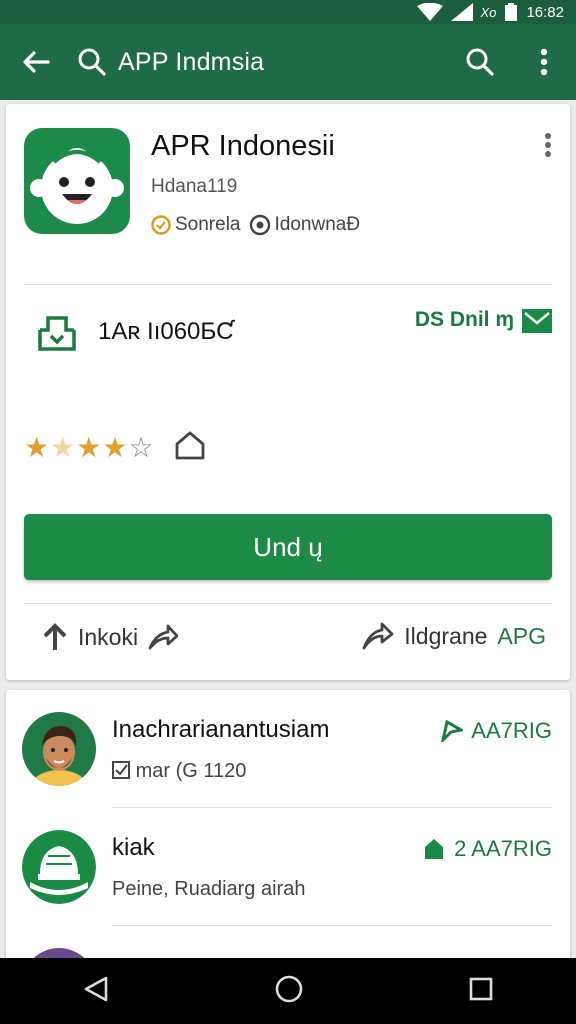 Image resolution: width=576 pixels, height=1024 pixels. I want to click on list-item: kiak Peine, Ruadiarg airah 2 AA7RIG, so click(288, 867).